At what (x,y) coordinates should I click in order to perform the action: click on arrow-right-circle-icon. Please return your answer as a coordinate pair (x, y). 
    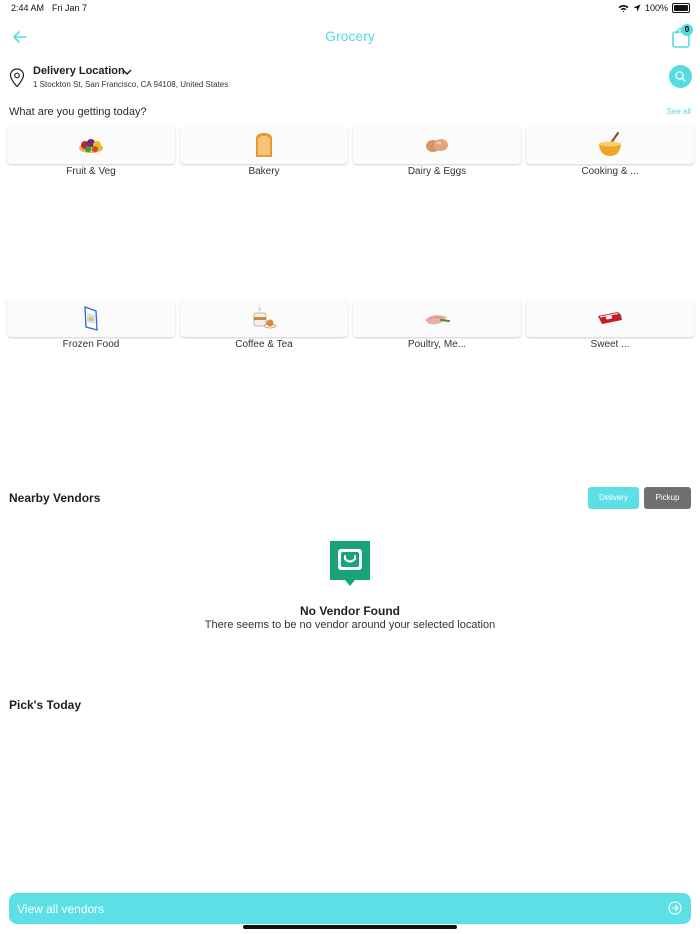
    Looking at the image, I should click on (675, 908).